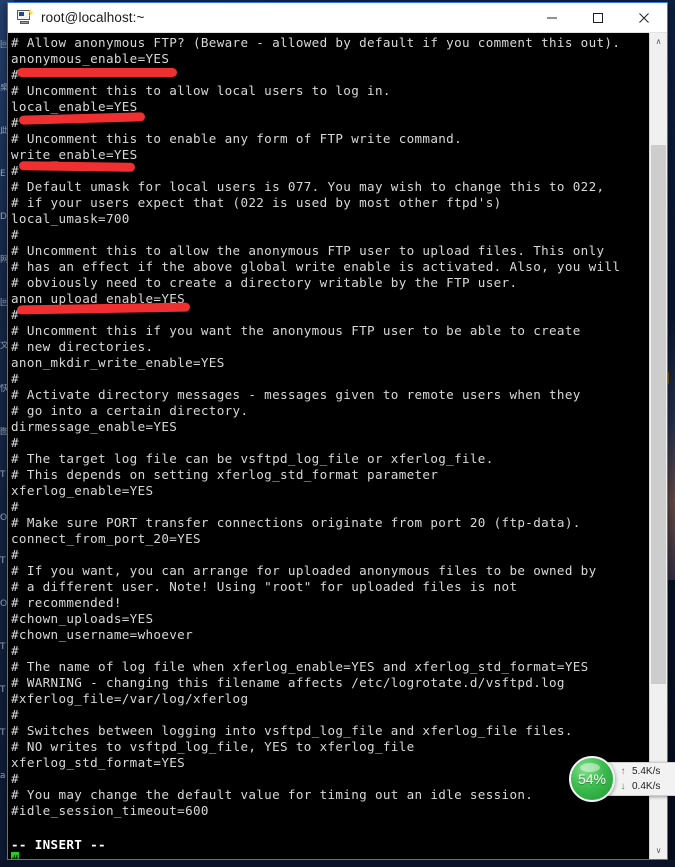  I want to click on terminal-line: xferlog_enable=YES, so click(82, 490).